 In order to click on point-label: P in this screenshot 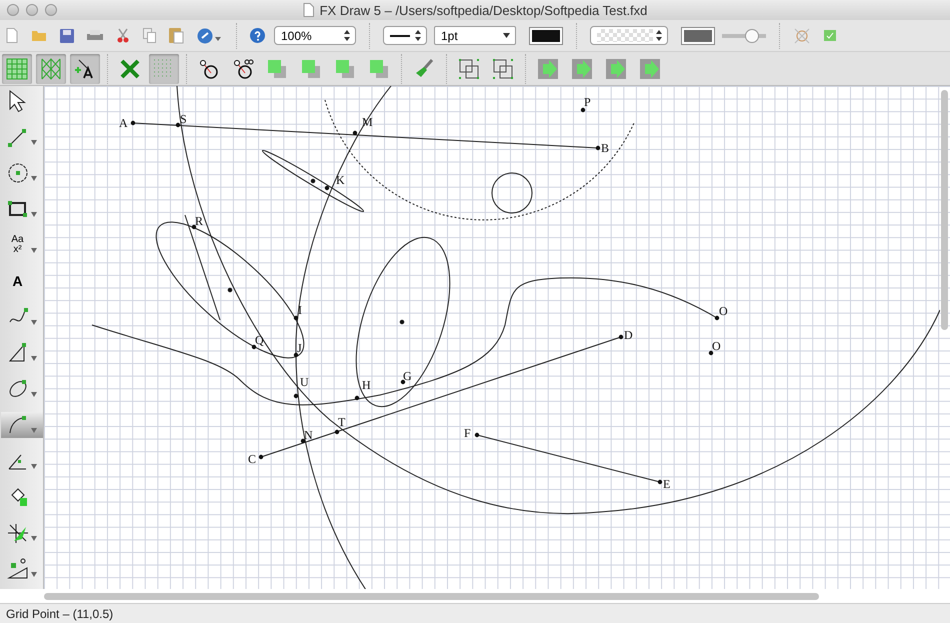, I will do `click(587, 102)`.